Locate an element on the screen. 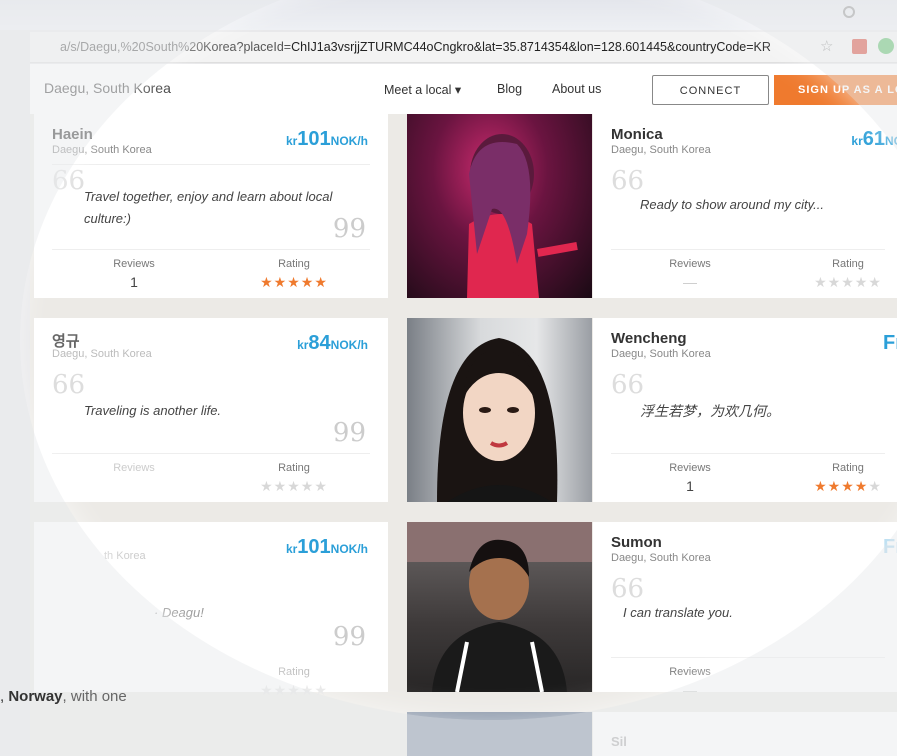 This screenshot has width=897, height=756. sign-up-as-local-button: SIGN UP AS A LO is located at coordinates (835, 90).